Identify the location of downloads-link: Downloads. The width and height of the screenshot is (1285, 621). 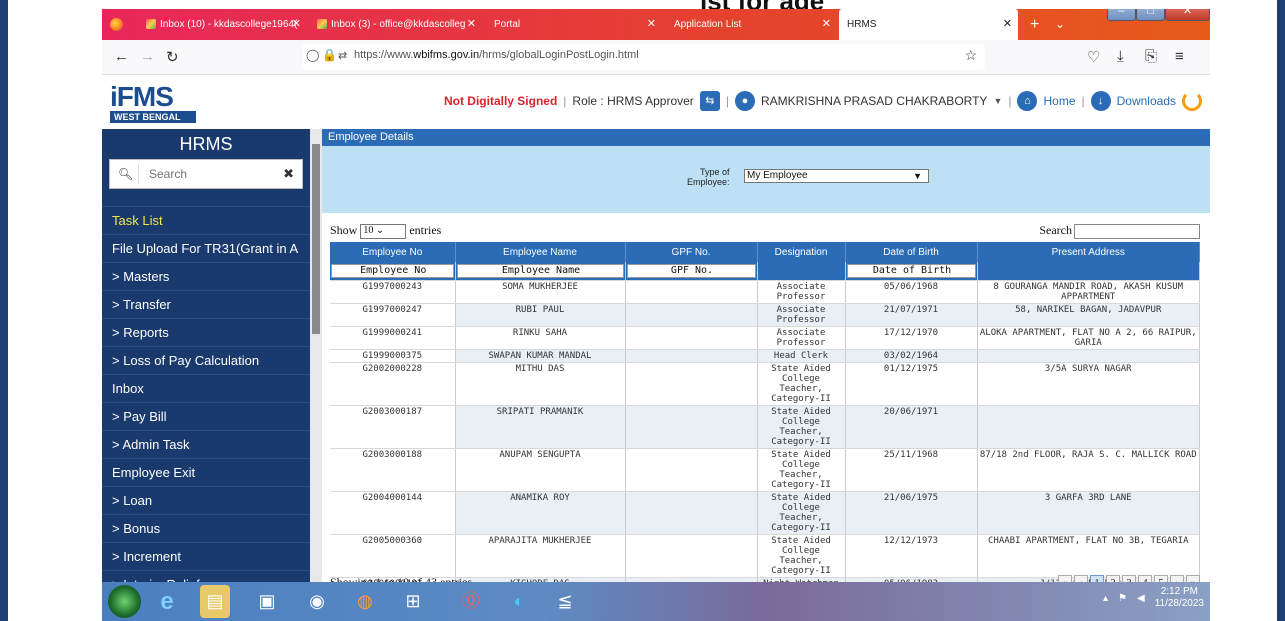
(1146, 101).